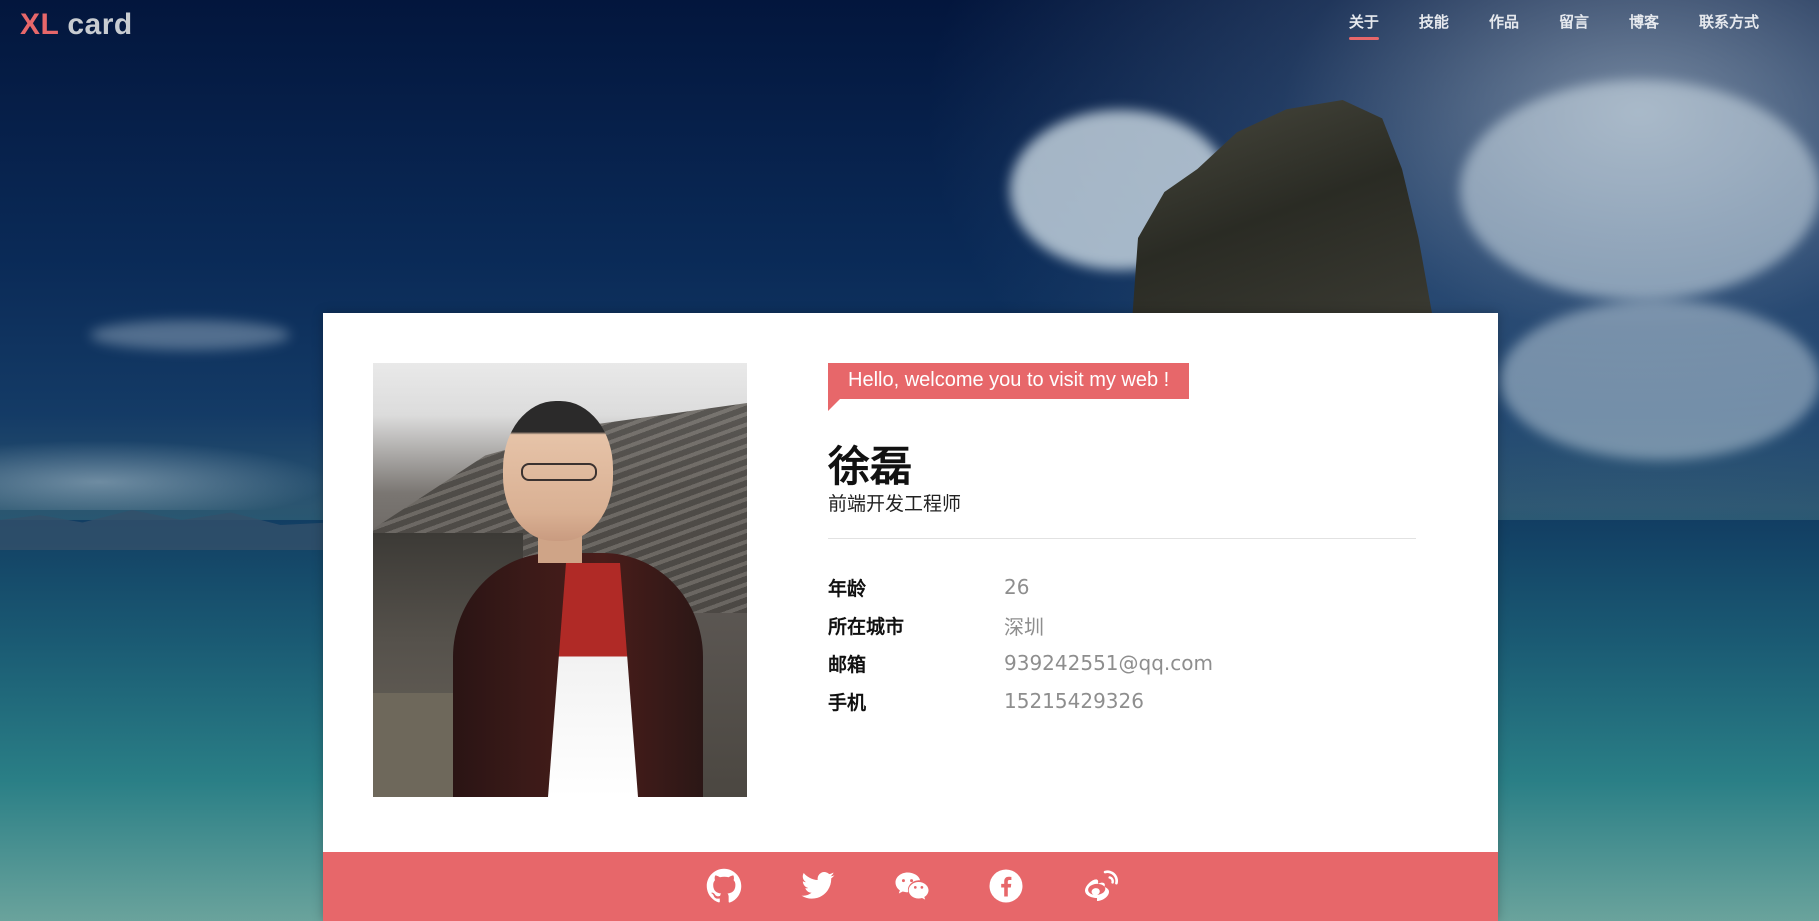  Describe the element at coordinates (1017, 587) in the screenshot. I see `info-value: 26` at that location.